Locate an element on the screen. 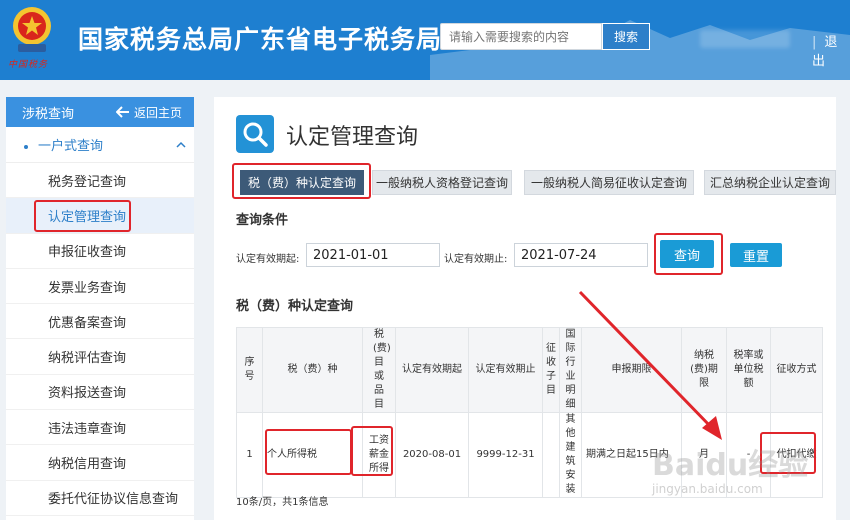  page-icon-box is located at coordinates (255, 134).